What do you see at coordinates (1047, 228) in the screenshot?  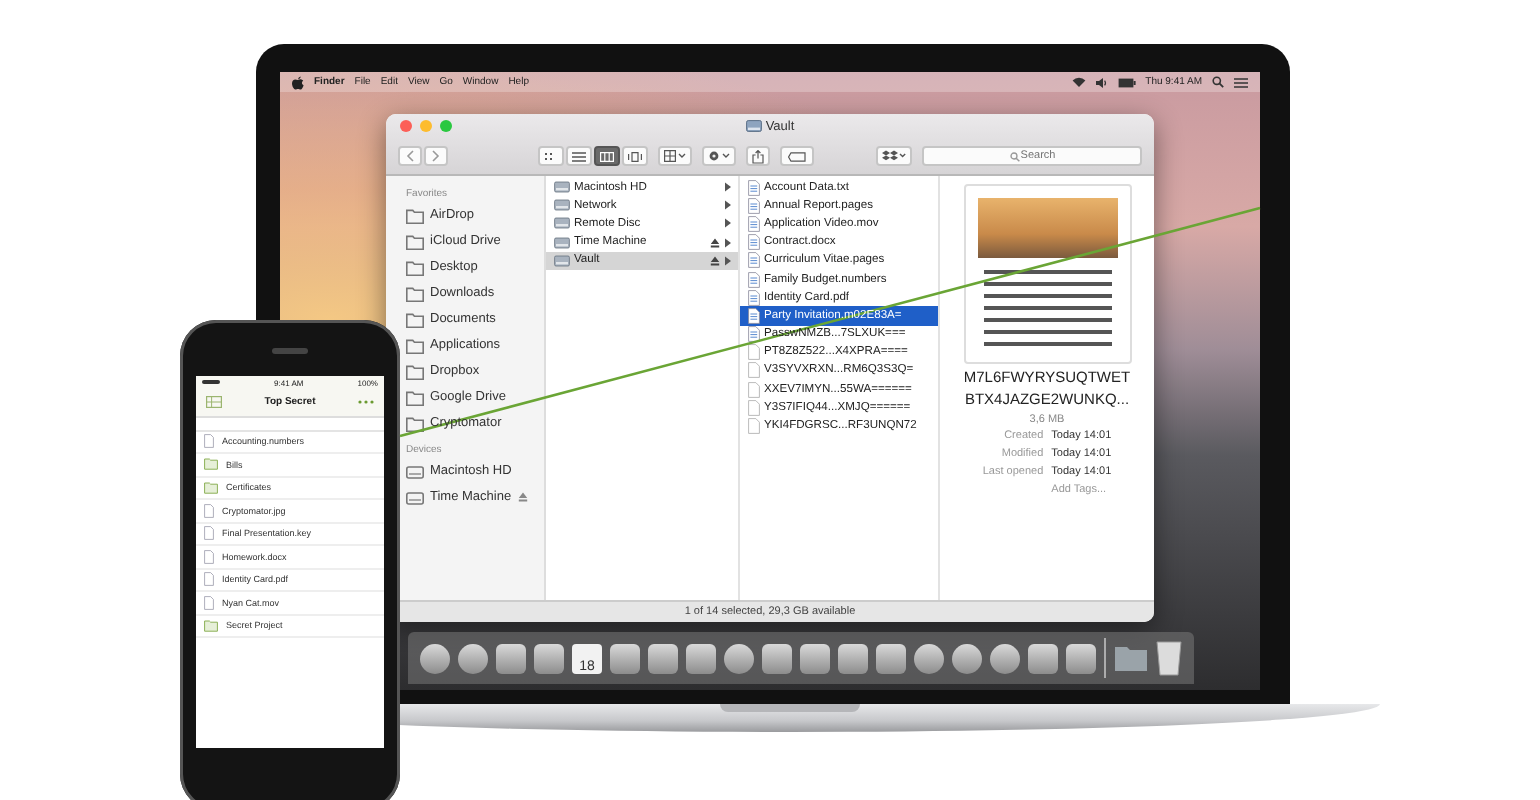 I see `photo-placeholder` at bounding box center [1047, 228].